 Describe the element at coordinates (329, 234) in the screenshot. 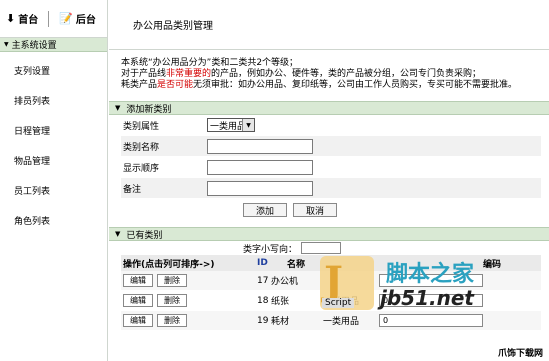

I see `list-section-header: ▼ 已有类别` at that location.